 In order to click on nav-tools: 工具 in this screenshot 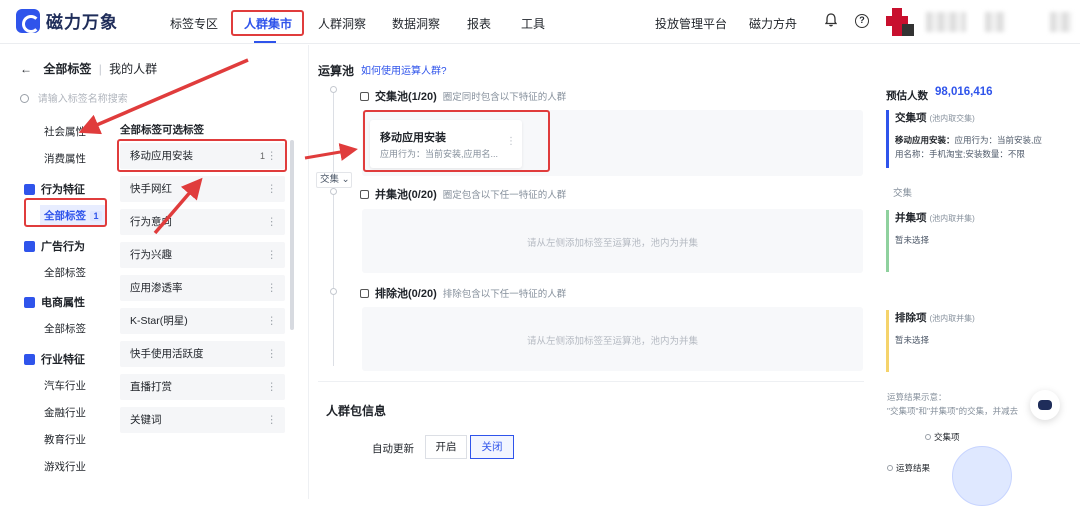, I will do `click(533, 23)`.